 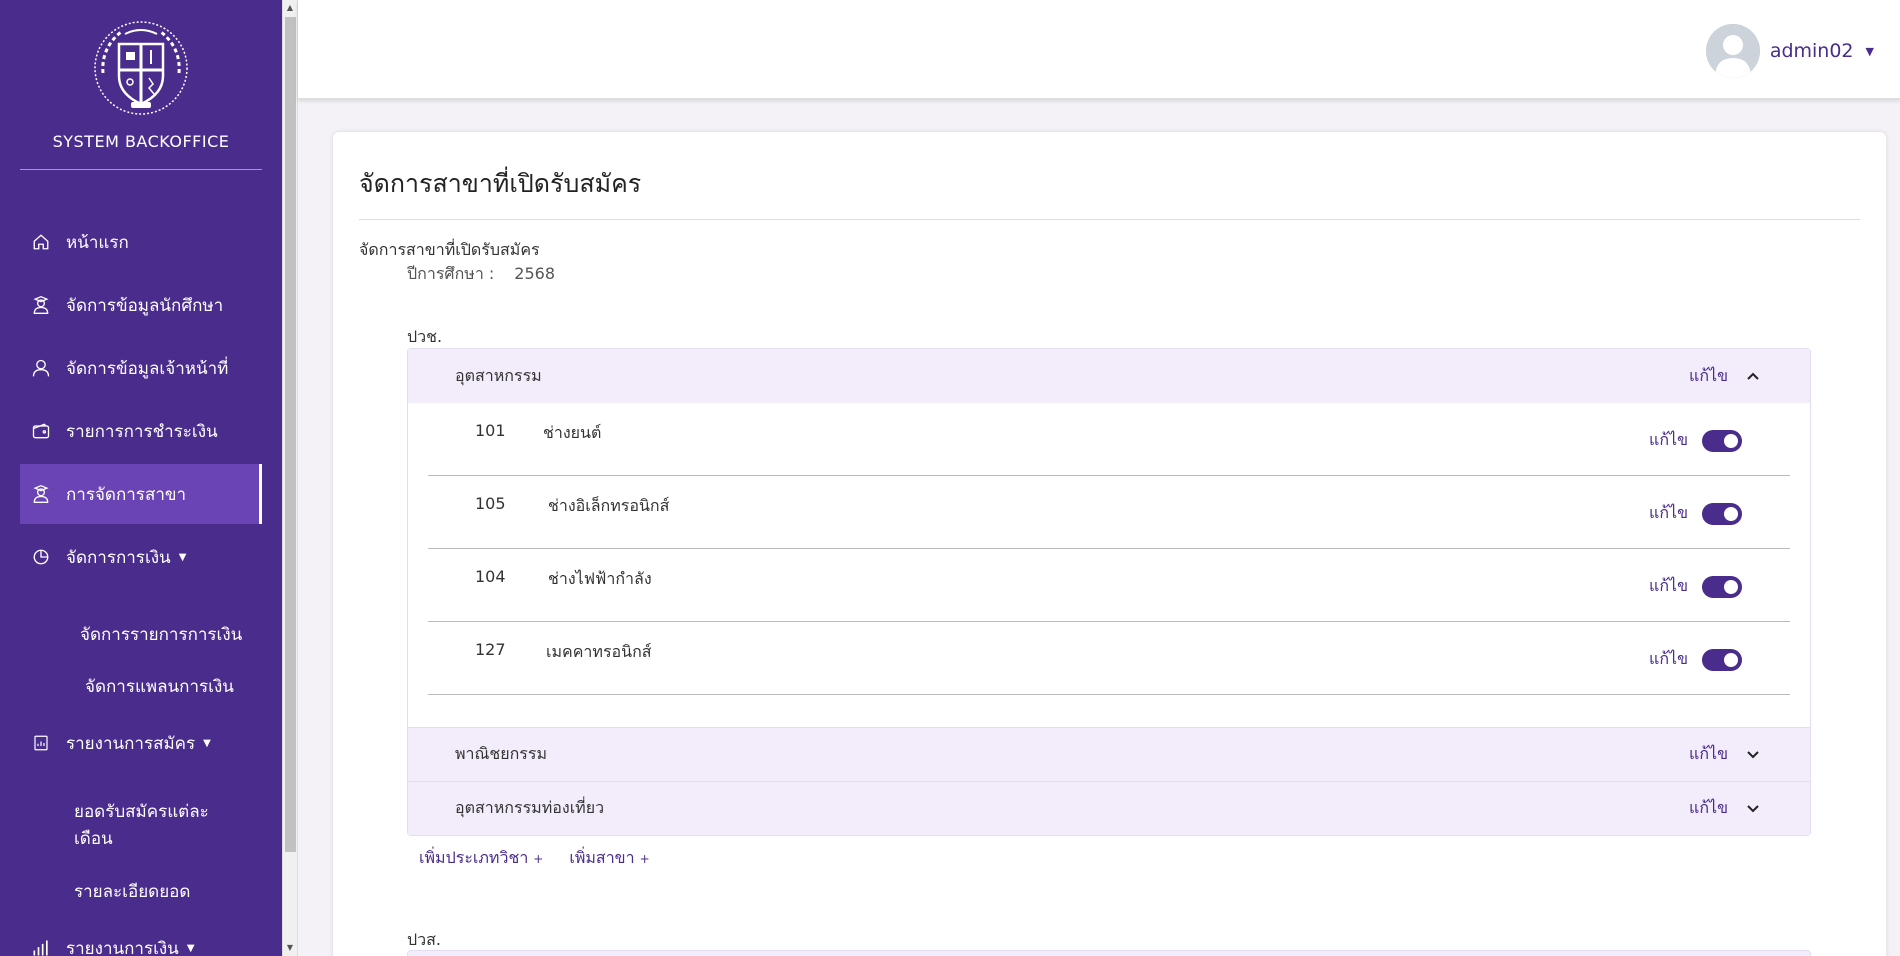 What do you see at coordinates (490, 576) in the screenshot?
I see `major-code: 104` at bounding box center [490, 576].